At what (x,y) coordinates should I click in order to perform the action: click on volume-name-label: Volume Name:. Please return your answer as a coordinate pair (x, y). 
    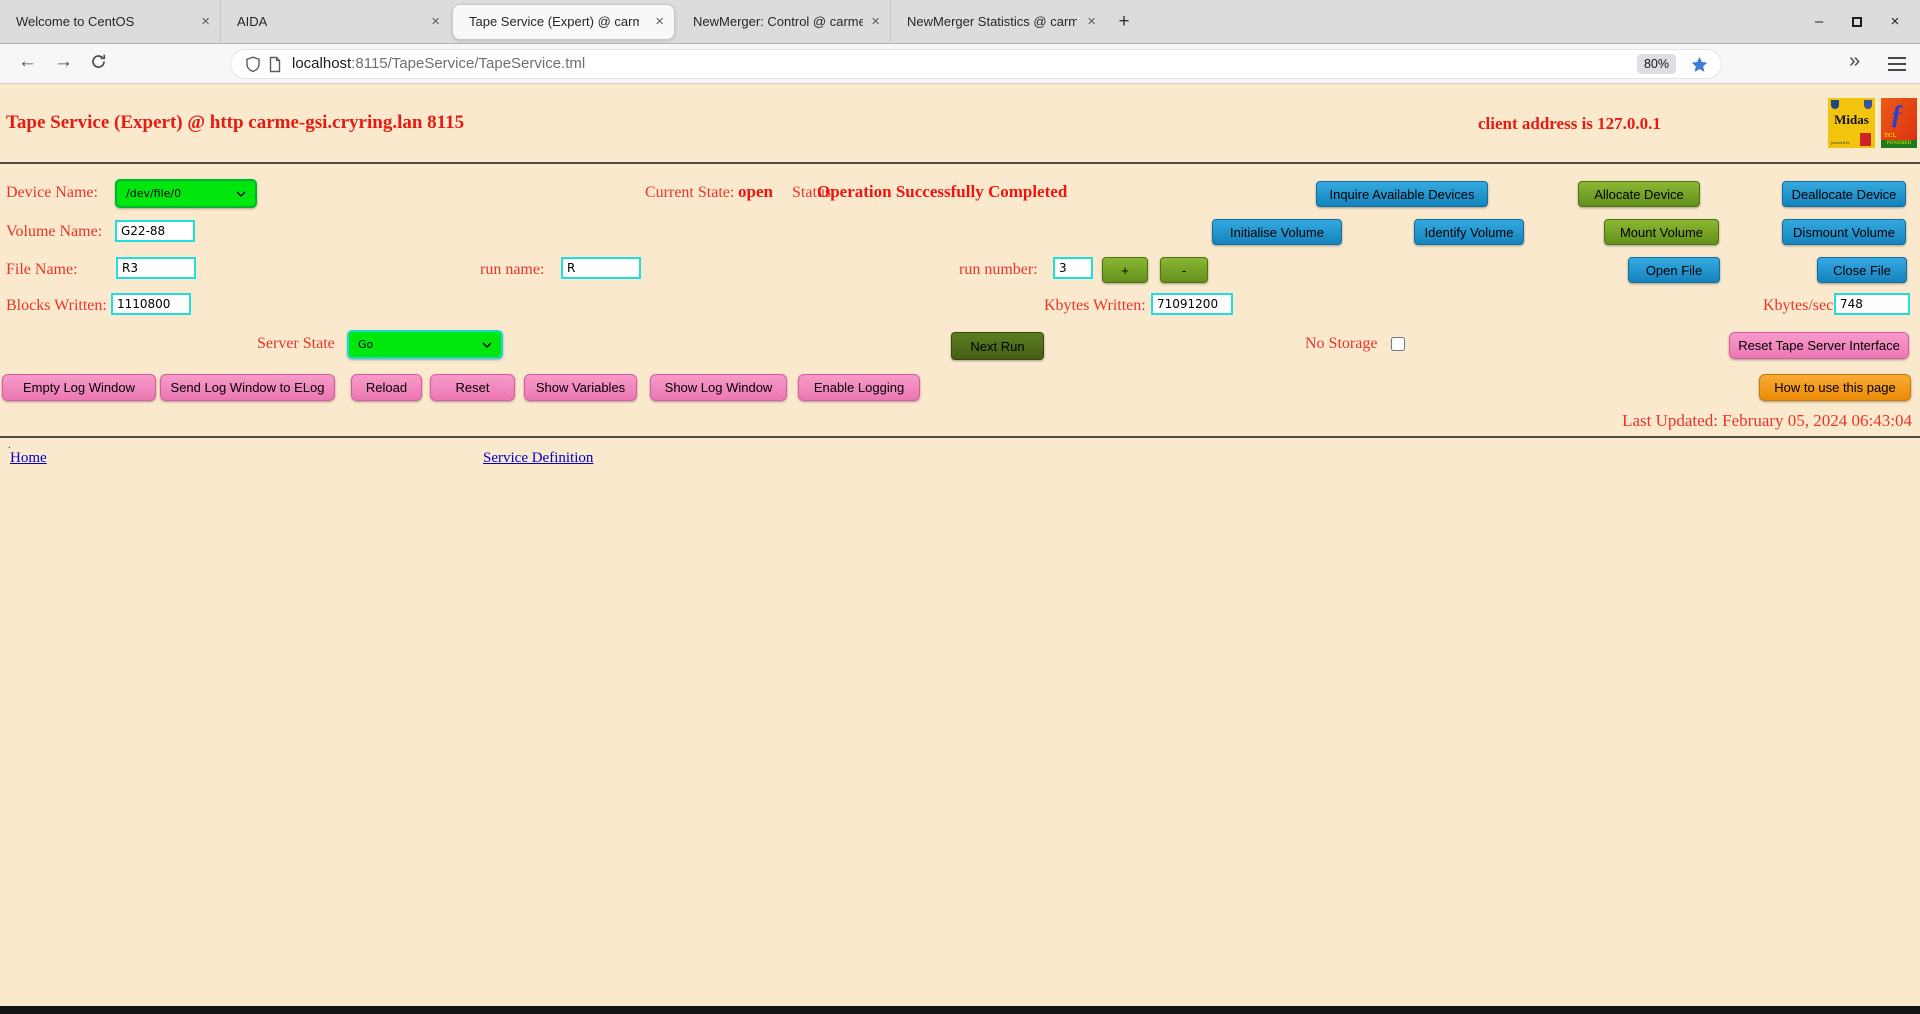
    Looking at the image, I should click on (54, 231).